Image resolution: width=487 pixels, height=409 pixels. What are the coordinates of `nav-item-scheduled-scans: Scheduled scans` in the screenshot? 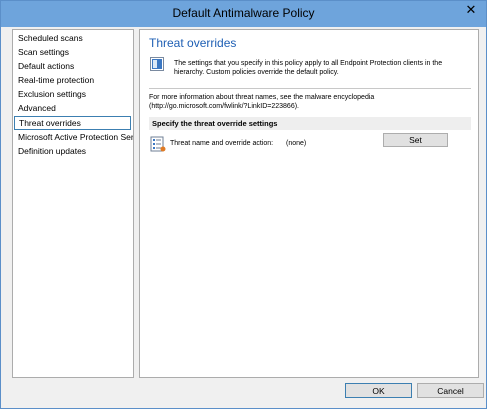 It's located at (73, 38).